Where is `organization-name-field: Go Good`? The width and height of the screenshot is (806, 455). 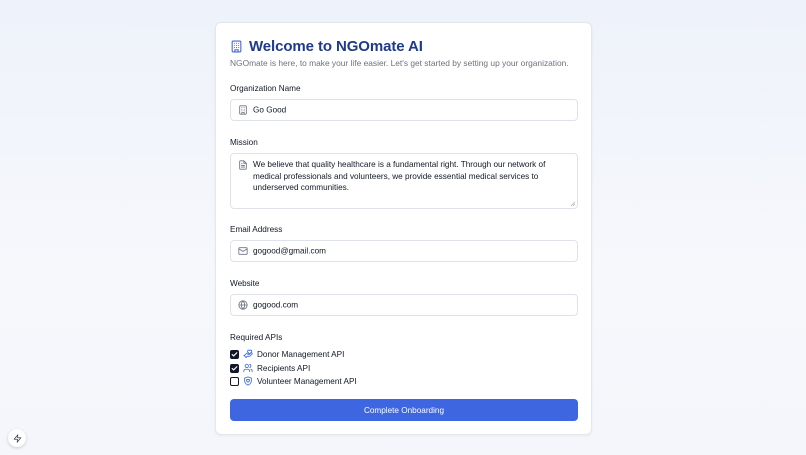
organization-name-field: Go Good is located at coordinates (404, 110).